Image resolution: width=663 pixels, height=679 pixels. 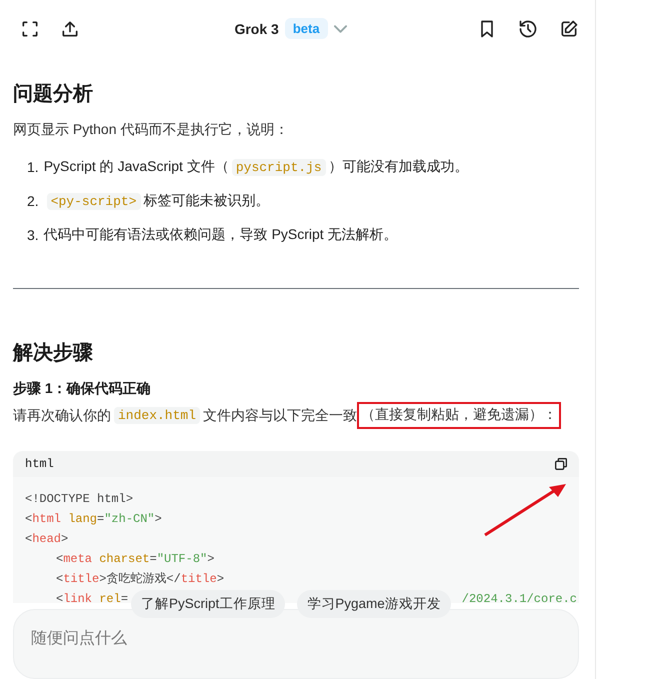 I want to click on code-language-label: html, so click(x=39, y=464).